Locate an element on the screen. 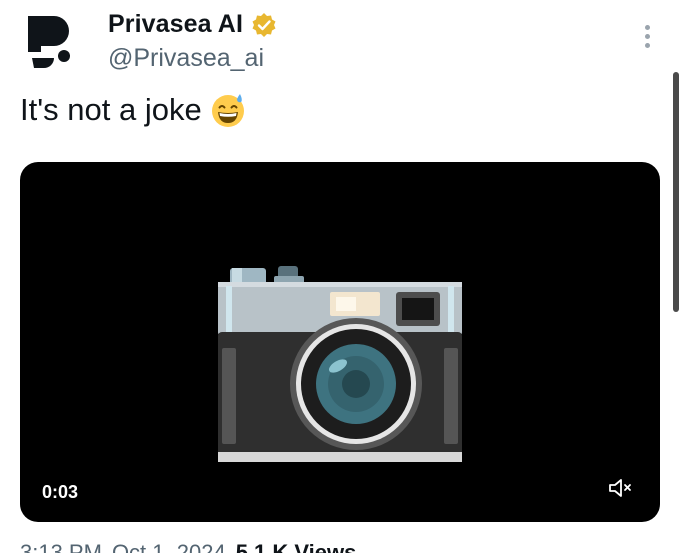 The image size is (680, 553). scrollbar is located at coordinates (676, 276).